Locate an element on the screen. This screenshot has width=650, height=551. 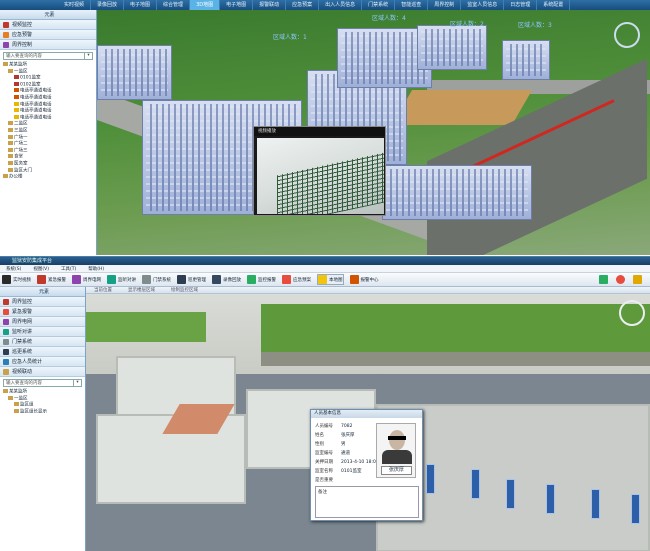
side-item: 巡更系统 is located at coordinates (42, 352).